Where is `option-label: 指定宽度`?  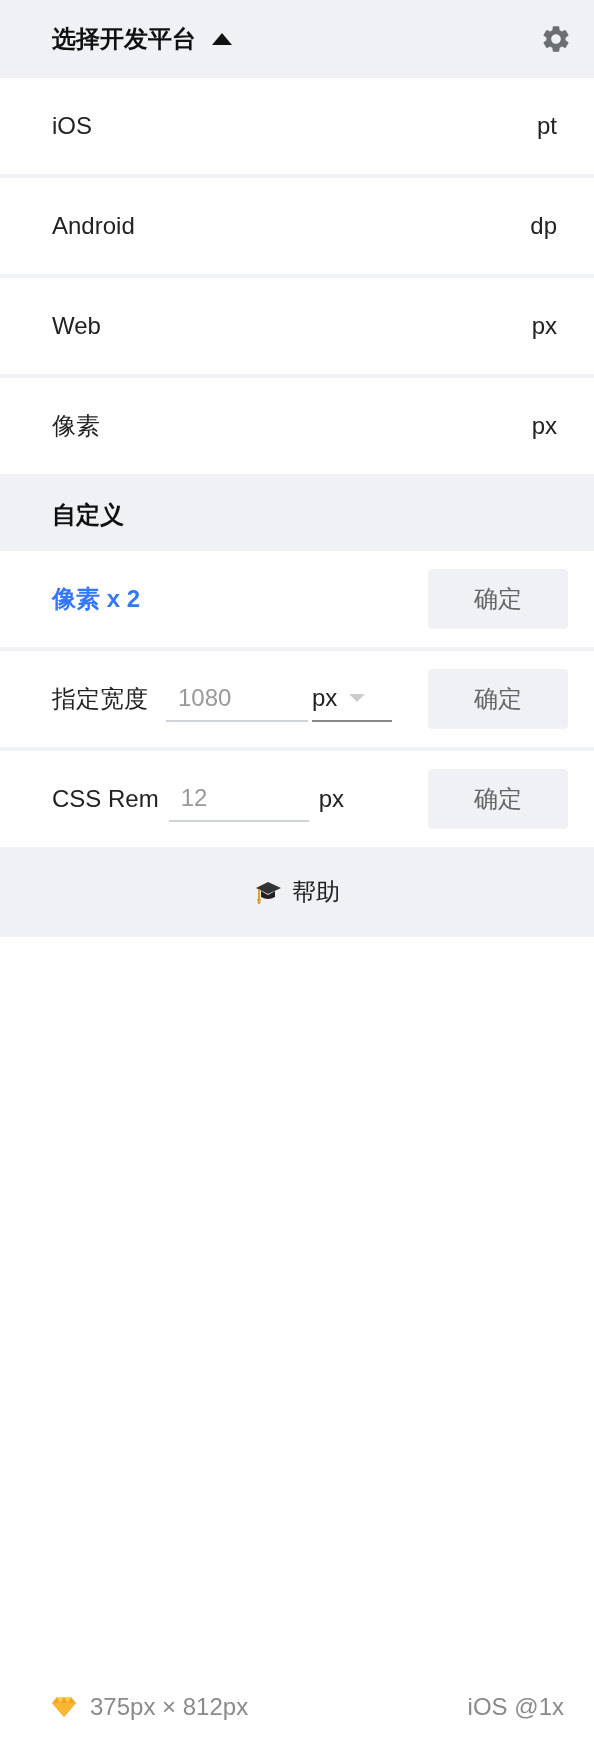 option-label: 指定宽度 is located at coordinates (100, 699).